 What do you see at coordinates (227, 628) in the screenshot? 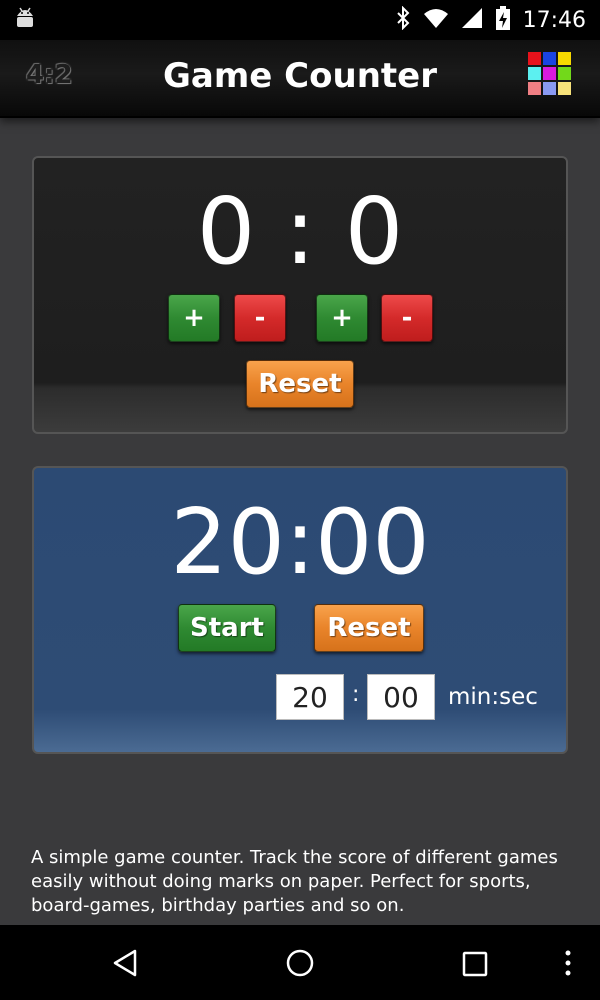
I see `timer-start-button: Start` at bounding box center [227, 628].